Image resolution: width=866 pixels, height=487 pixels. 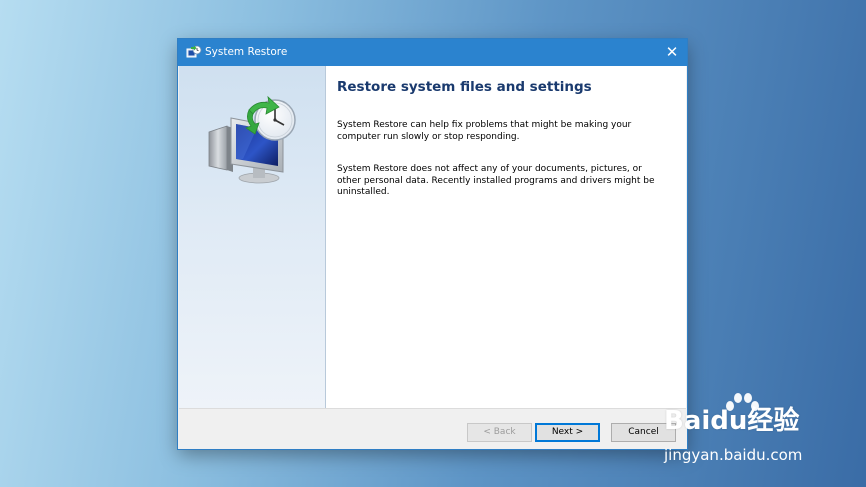 What do you see at coordinates (432, 428) in the screenshot?
I see `button-bar: < Back Next > Cancel` at bounding box center [432, 428].